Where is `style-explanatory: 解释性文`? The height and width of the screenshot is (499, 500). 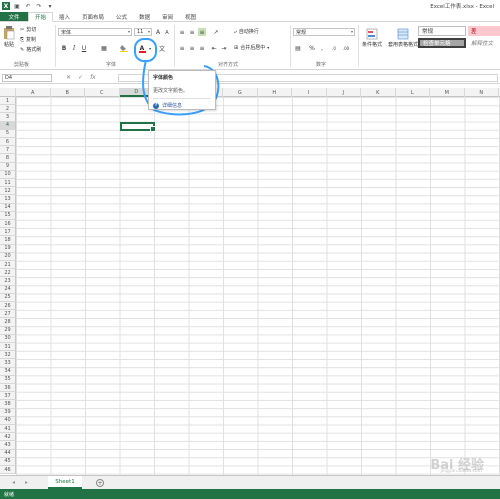
style-explanatory: 解释性文 is located at coordinates (484, 43).